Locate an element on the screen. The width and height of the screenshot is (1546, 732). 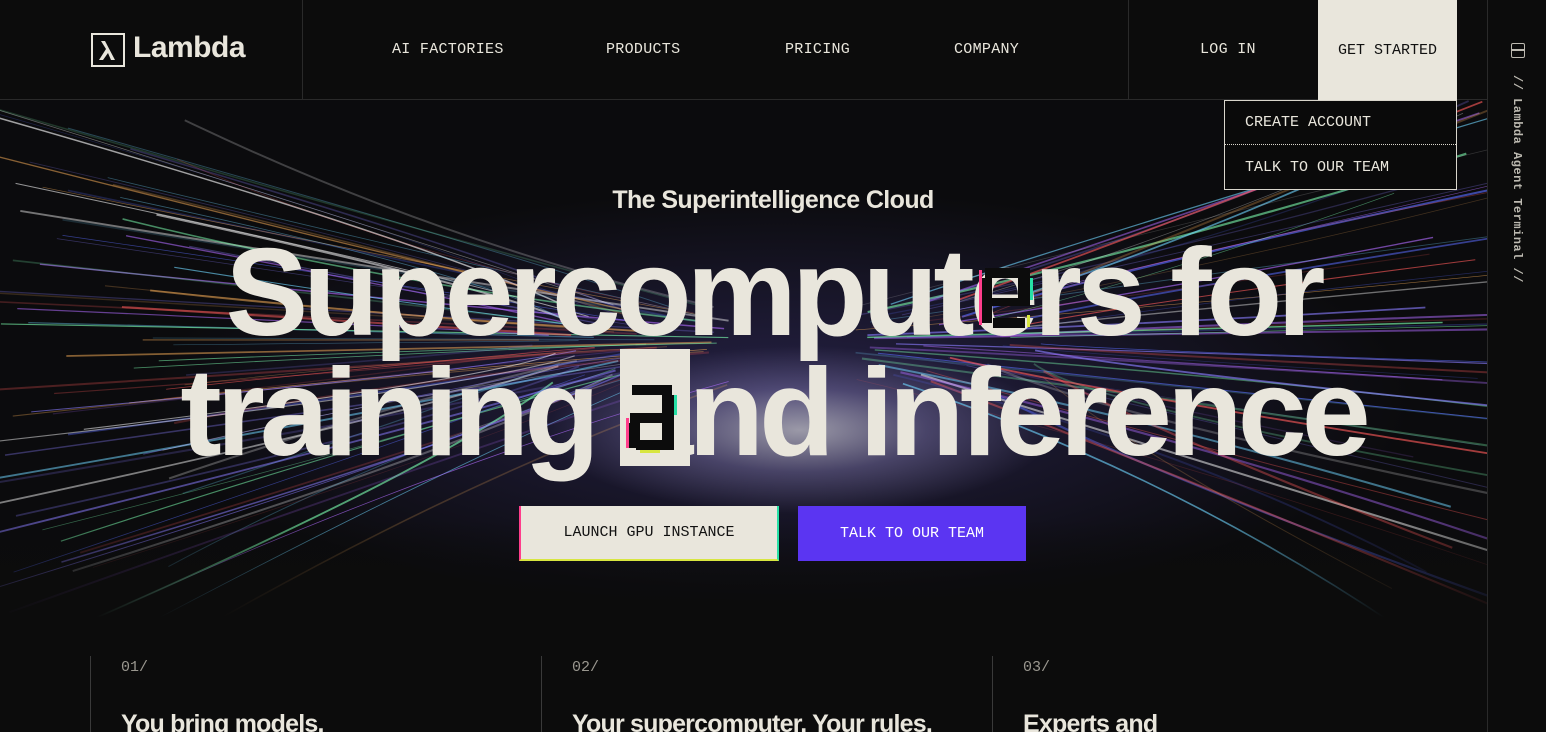
get-started-button: GET STARTED is located at coordinates (1387, 50).